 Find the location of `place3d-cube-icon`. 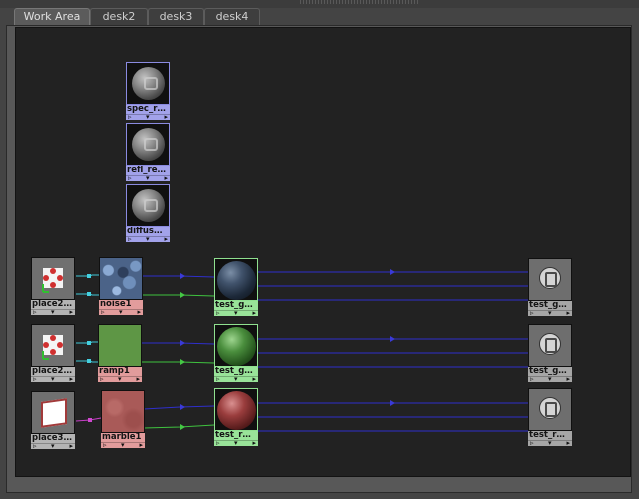

place3d-cube-icon is located at coordinates (54, 413).